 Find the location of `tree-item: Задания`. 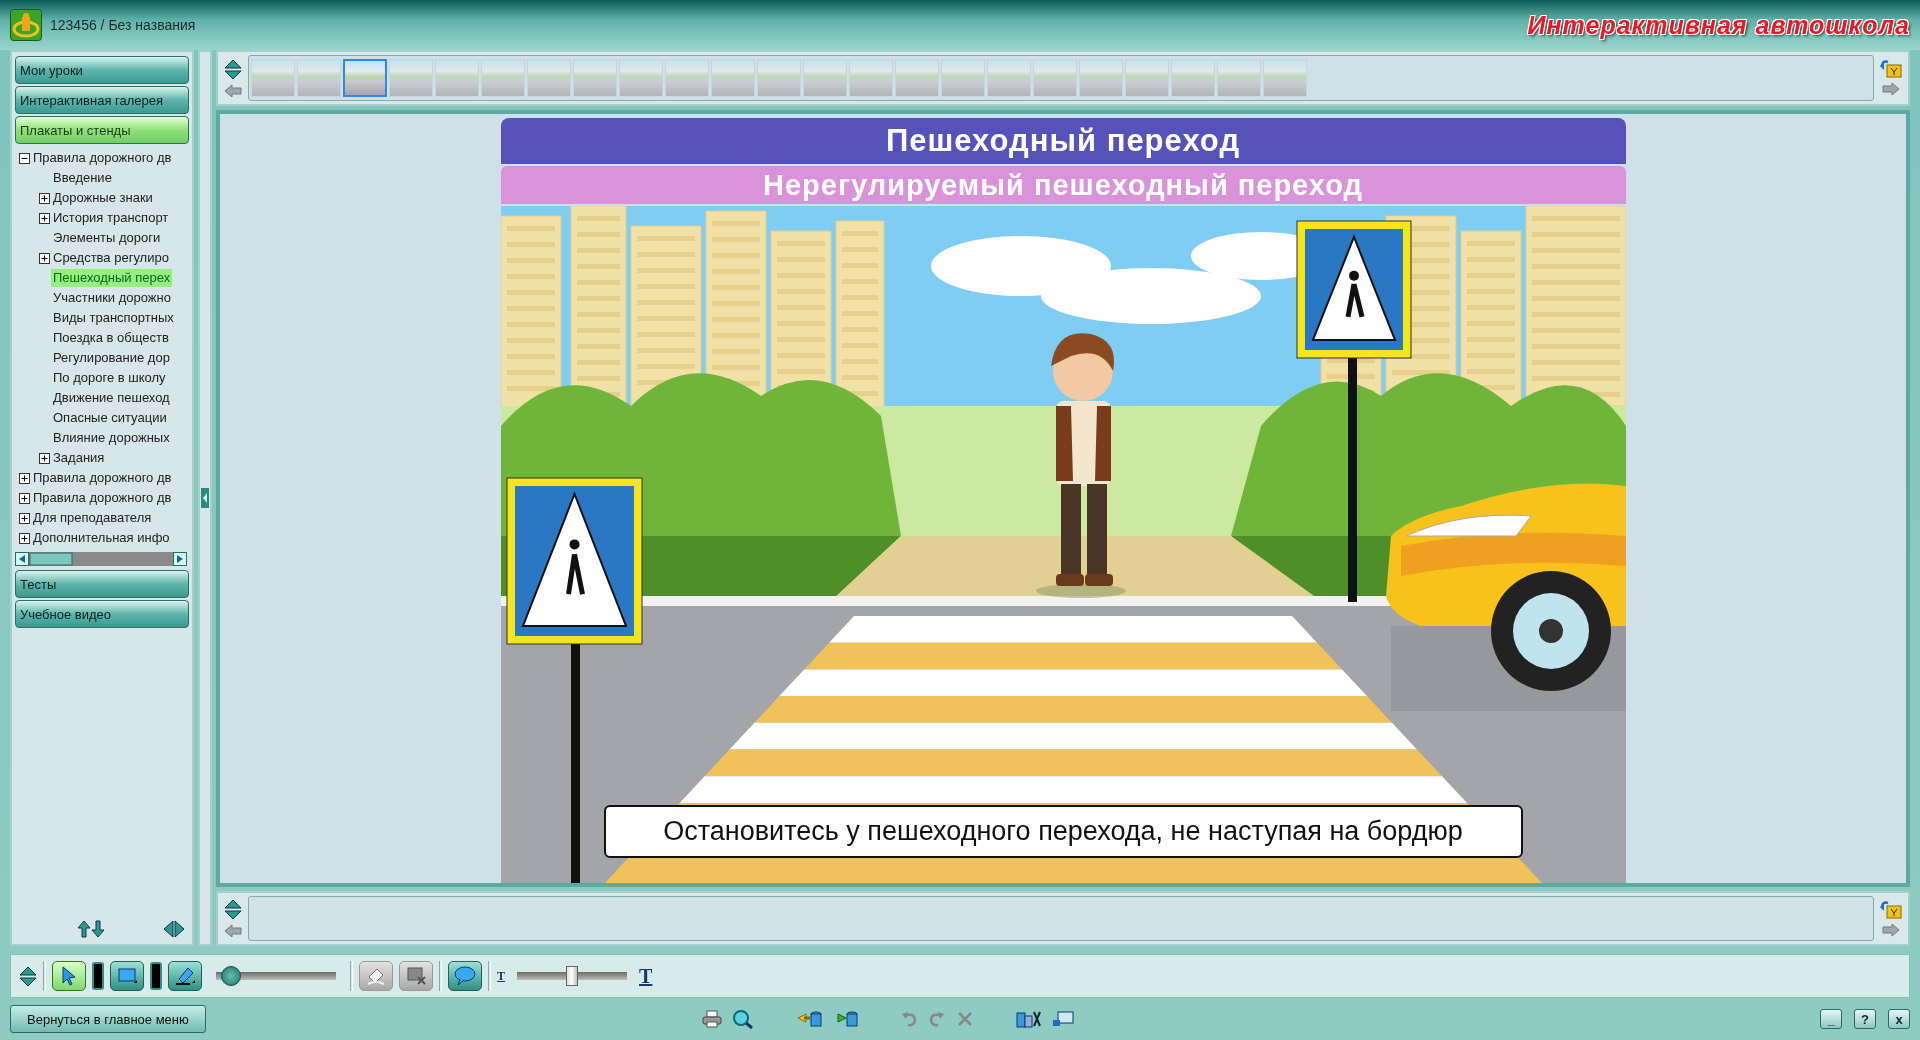

tree-item: Задания is located at coordinates (79, 458).